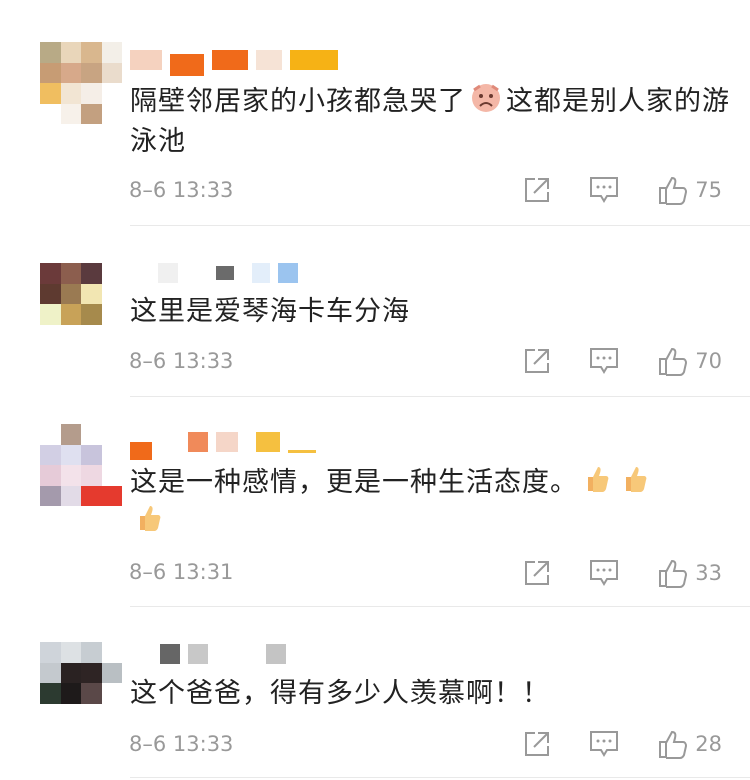 The height and width of the screenshot is (780, 750). What do you see at coordinates (430, 483) in the screenshot?
I see `comment-text: 这是一种感情，更是一种生活态度。` at bounding box center [430, 483].